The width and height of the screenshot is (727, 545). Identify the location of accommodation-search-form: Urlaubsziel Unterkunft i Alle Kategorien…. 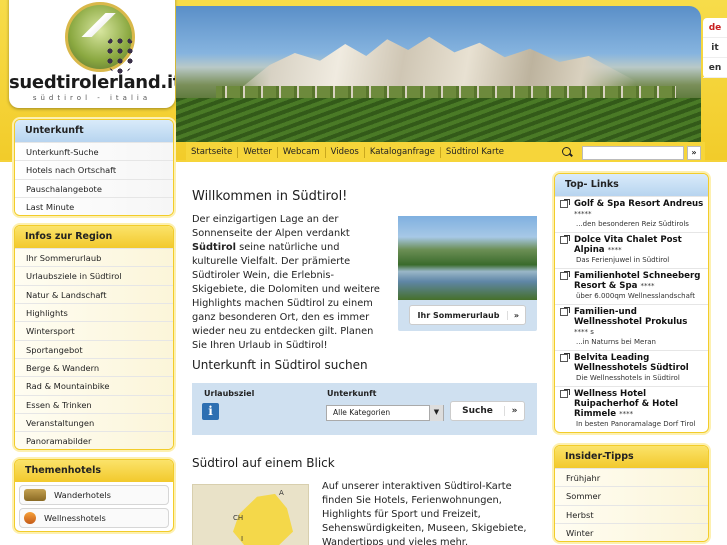
(364, 409).